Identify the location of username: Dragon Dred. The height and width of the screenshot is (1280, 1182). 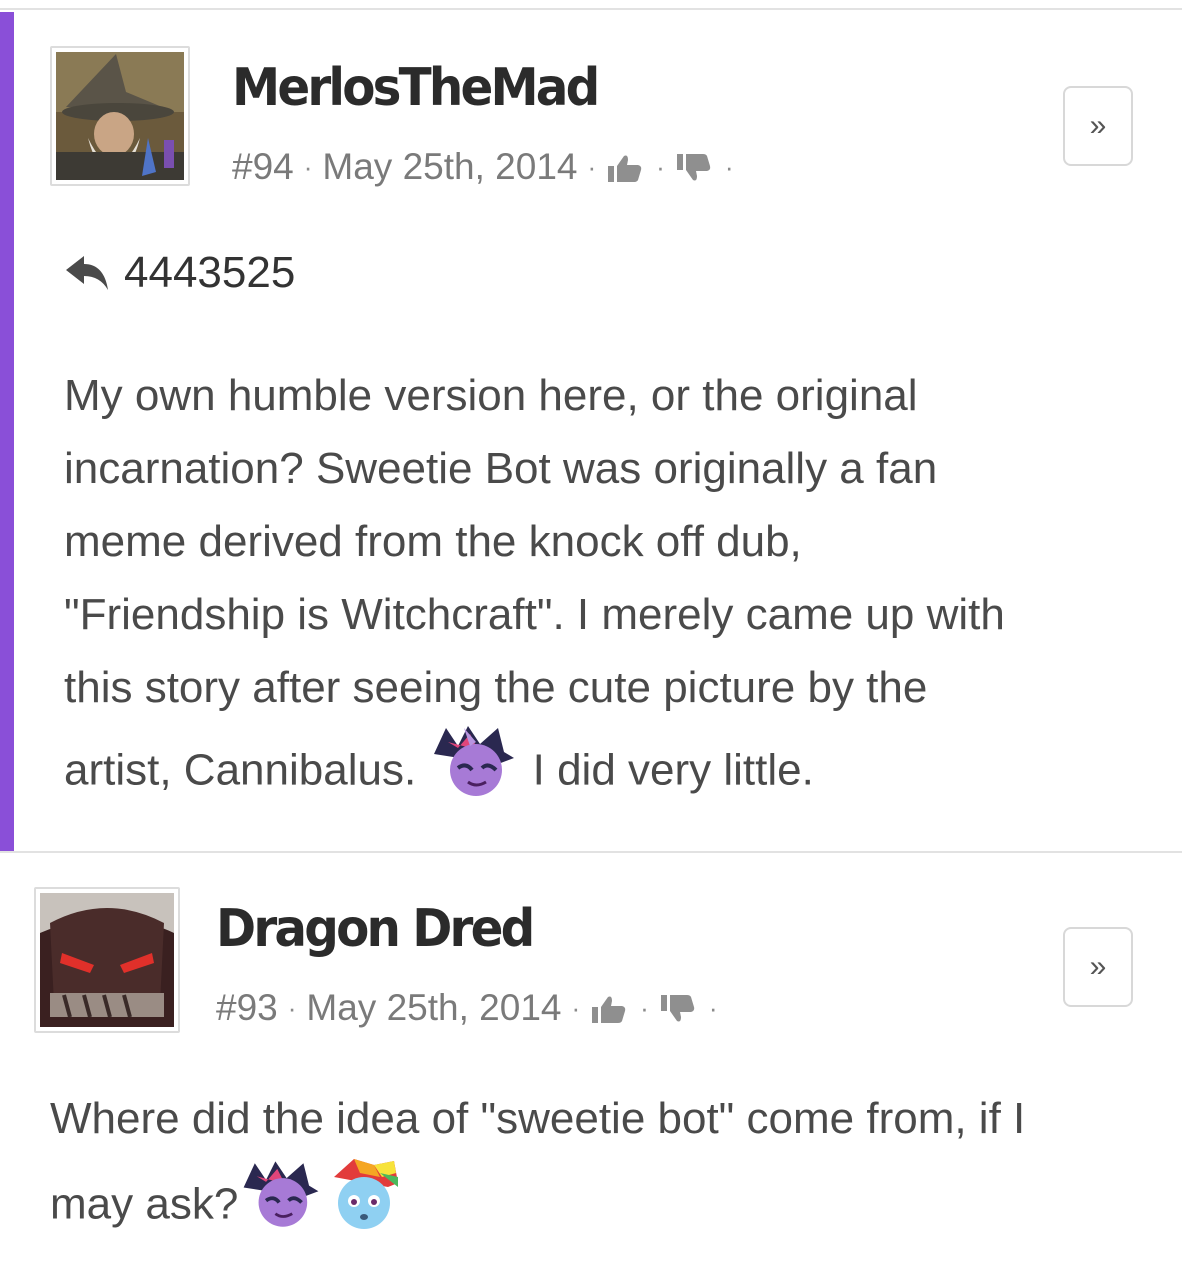
(375, 929).